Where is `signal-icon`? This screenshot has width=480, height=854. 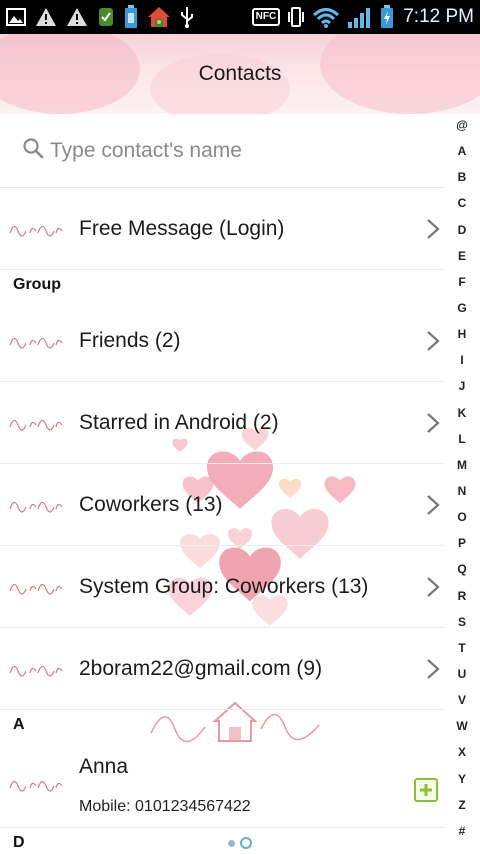
signal-icon is located at coordinates (360, 17).